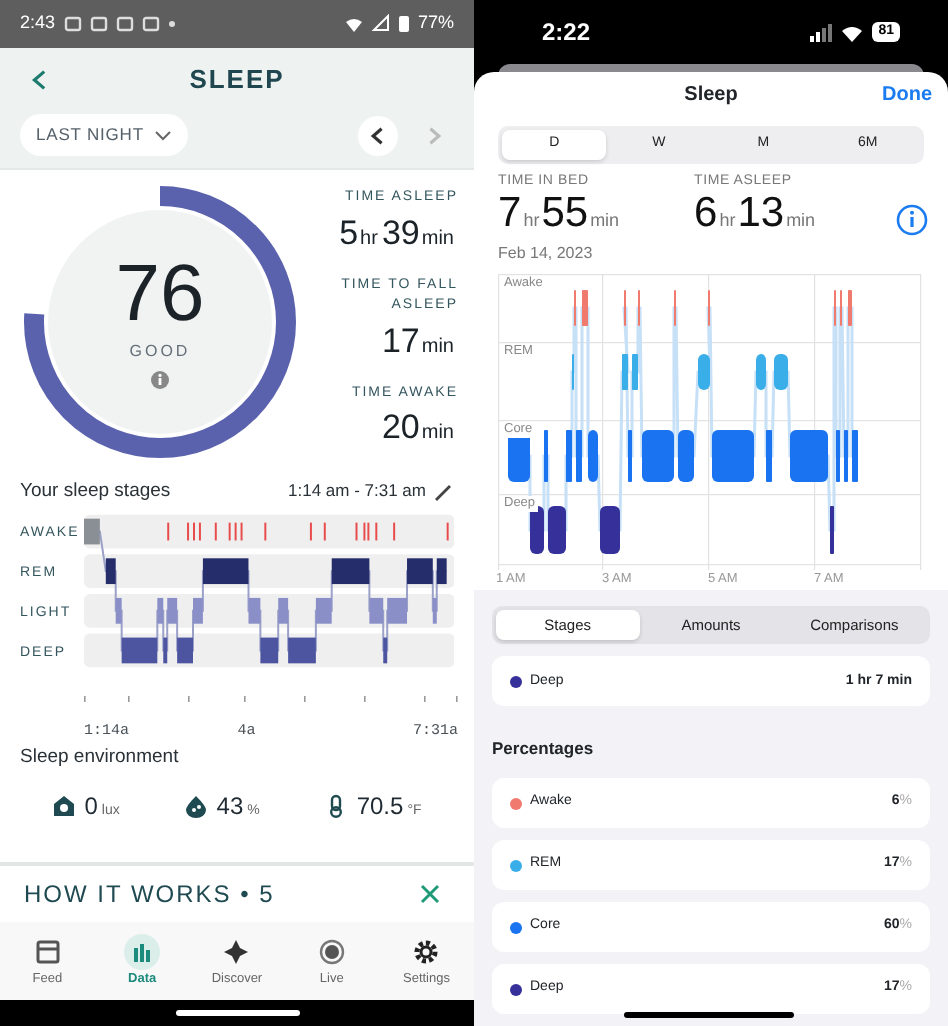 The width and height of the screenshot is (948, 1026). Describe the element at coordinates (560, 216) in the screenshot. I see `duration-value: 7 hr 55 min` at that location.